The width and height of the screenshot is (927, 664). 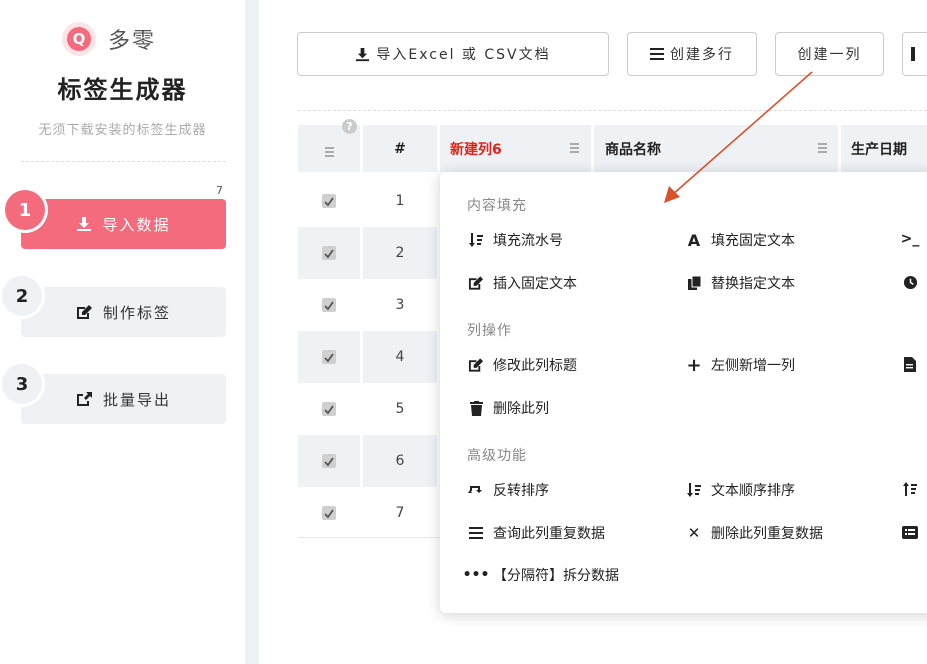 I want to click on section-advanced: 高级功能, so click(x=497, y=456).